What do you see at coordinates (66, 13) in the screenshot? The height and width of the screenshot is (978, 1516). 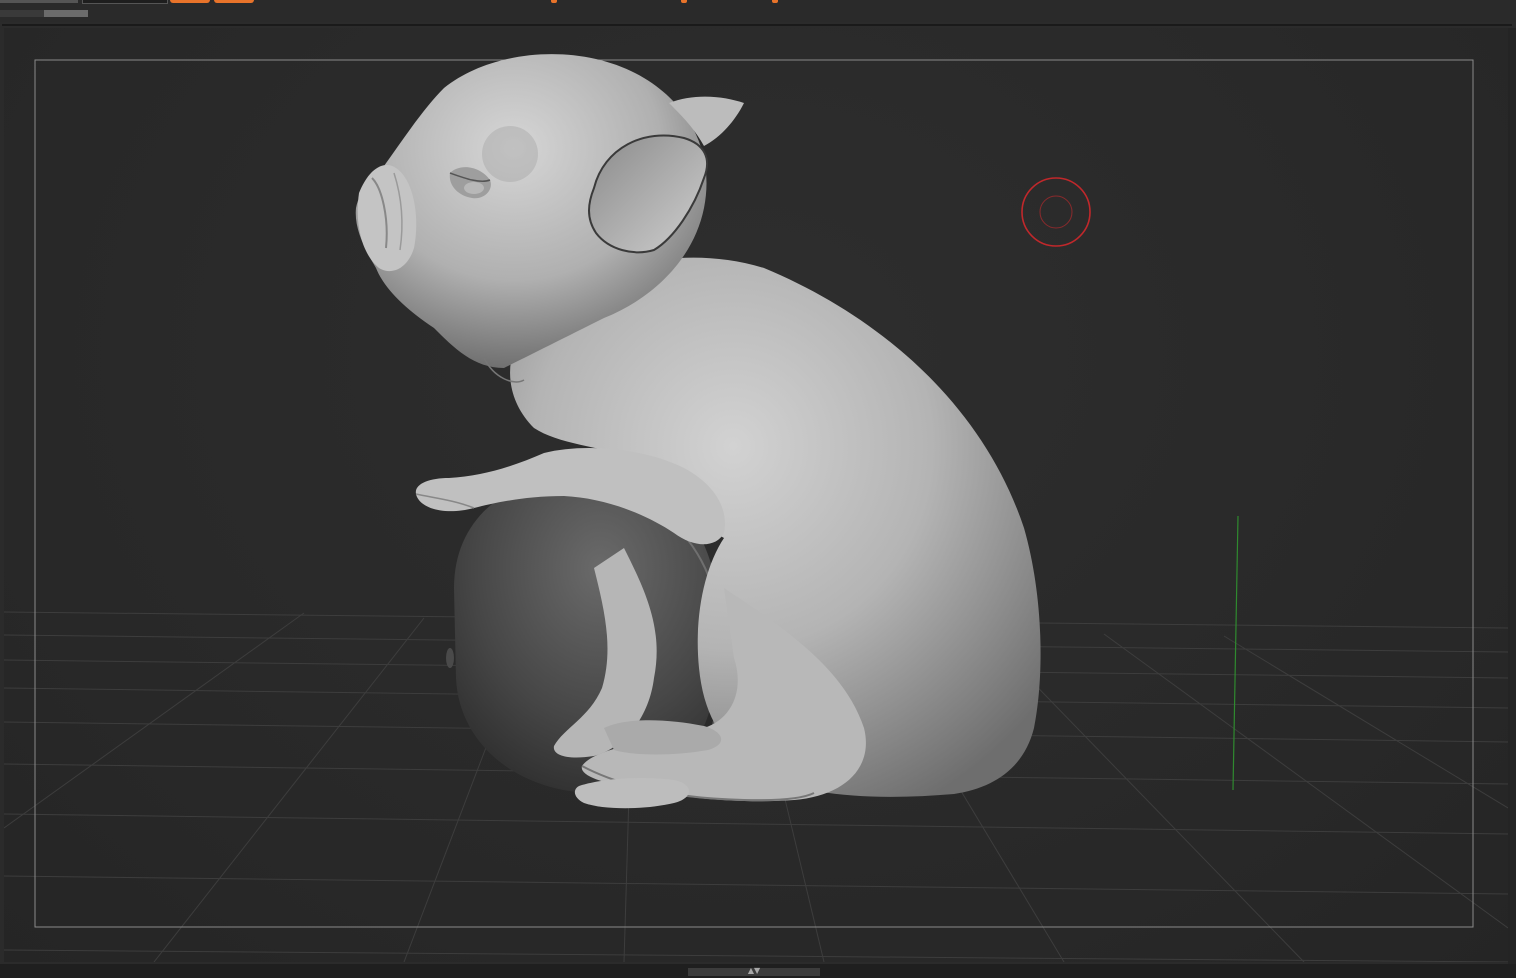 I see `progress-fill` at bounding box center [66, 13].